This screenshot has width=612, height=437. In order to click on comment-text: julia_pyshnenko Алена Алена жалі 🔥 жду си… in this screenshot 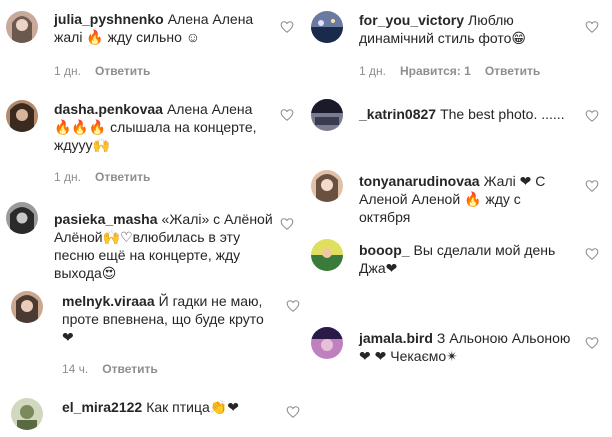, I will do `click(164, 28)`.